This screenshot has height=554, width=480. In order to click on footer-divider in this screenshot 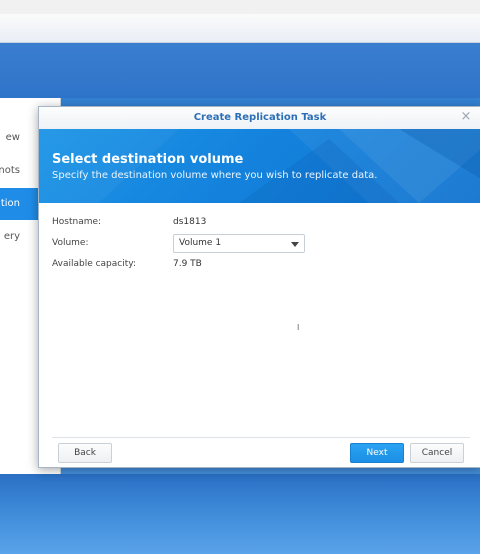, I will do `click(261, 437)`.